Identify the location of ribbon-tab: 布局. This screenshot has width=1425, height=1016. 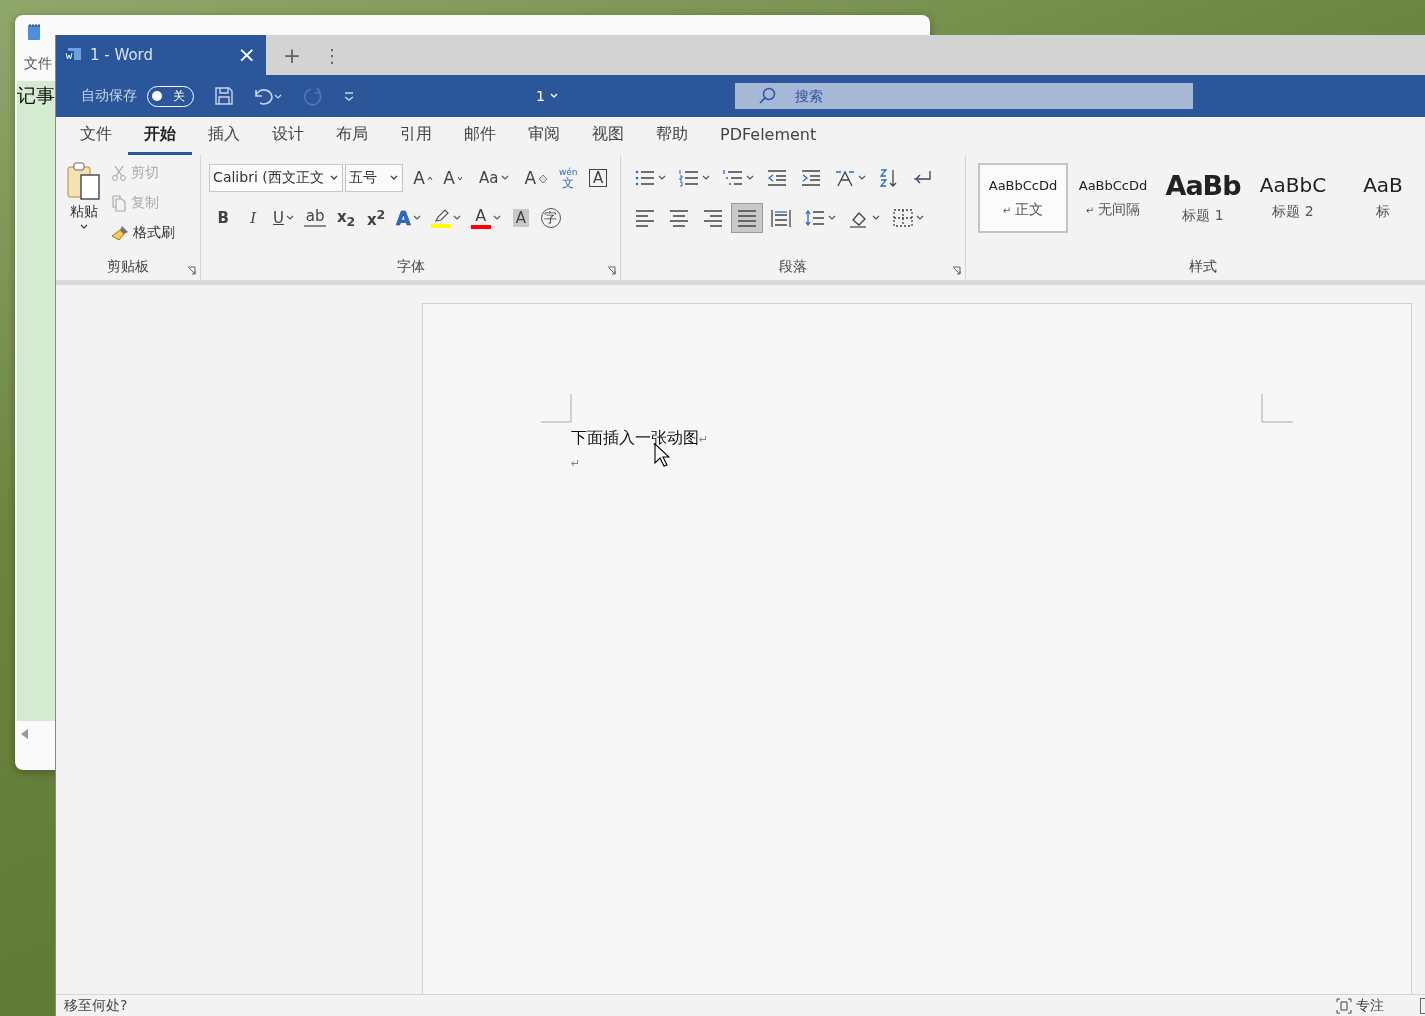
(352, 136).